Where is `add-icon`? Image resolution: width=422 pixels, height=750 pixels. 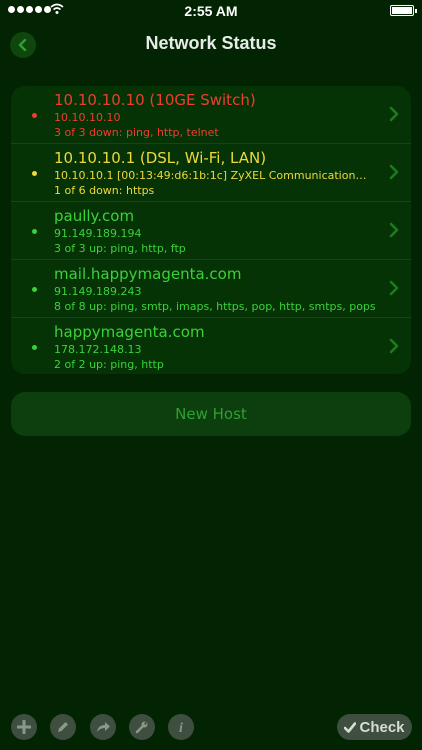 add-icon is located at coordinates (24, 727).